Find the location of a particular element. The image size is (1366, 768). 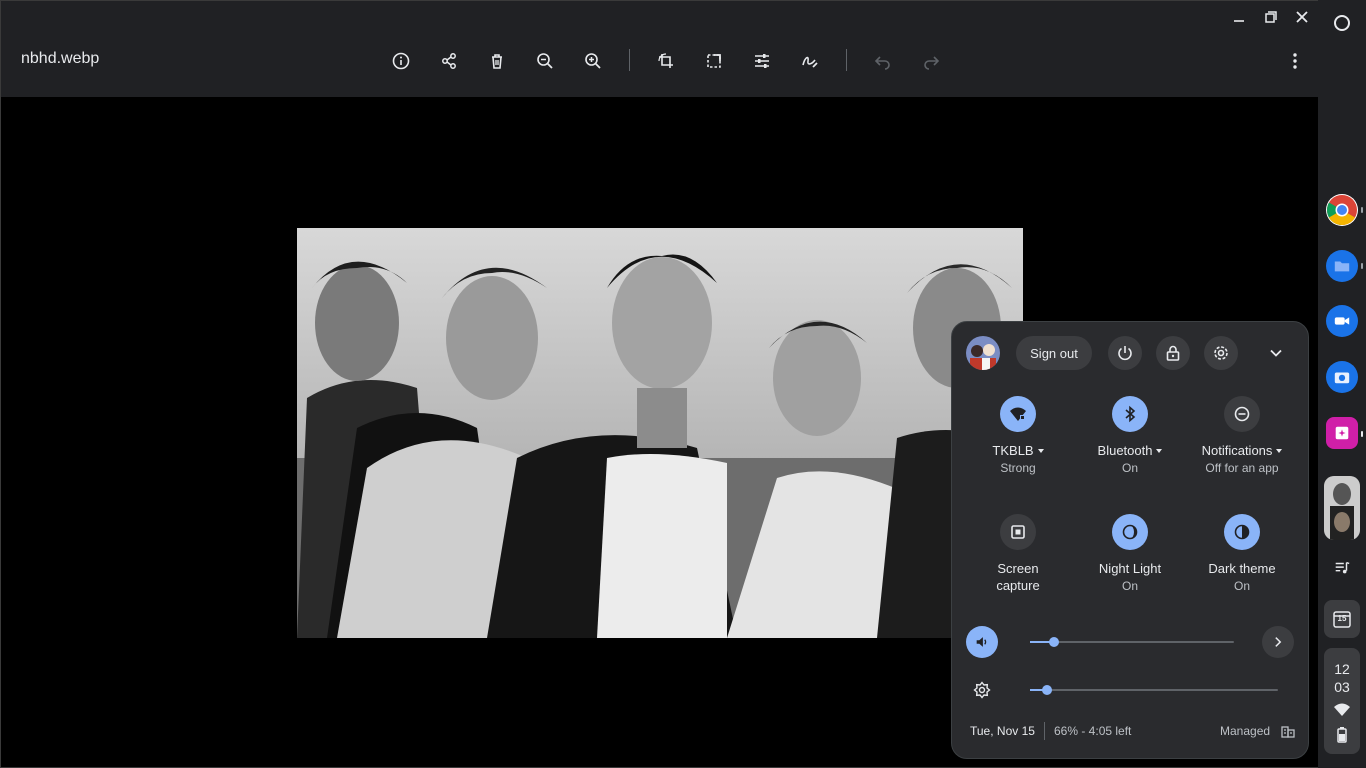

zoom-out-button is located at coordinates (545, 61).